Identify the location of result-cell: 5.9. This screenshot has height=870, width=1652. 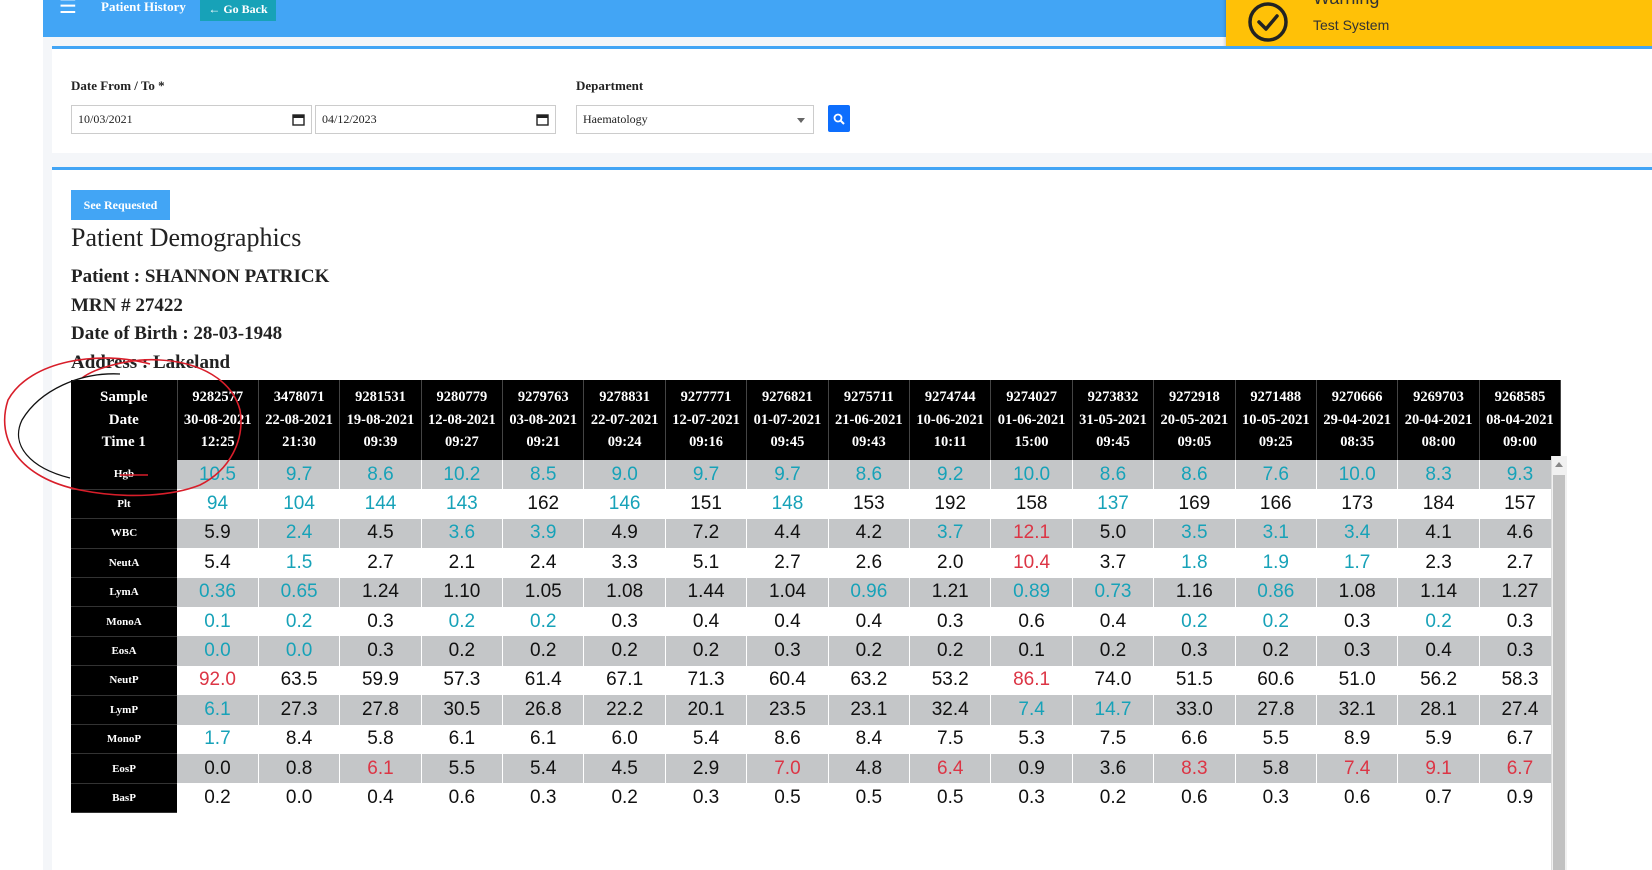
(1438, 739).